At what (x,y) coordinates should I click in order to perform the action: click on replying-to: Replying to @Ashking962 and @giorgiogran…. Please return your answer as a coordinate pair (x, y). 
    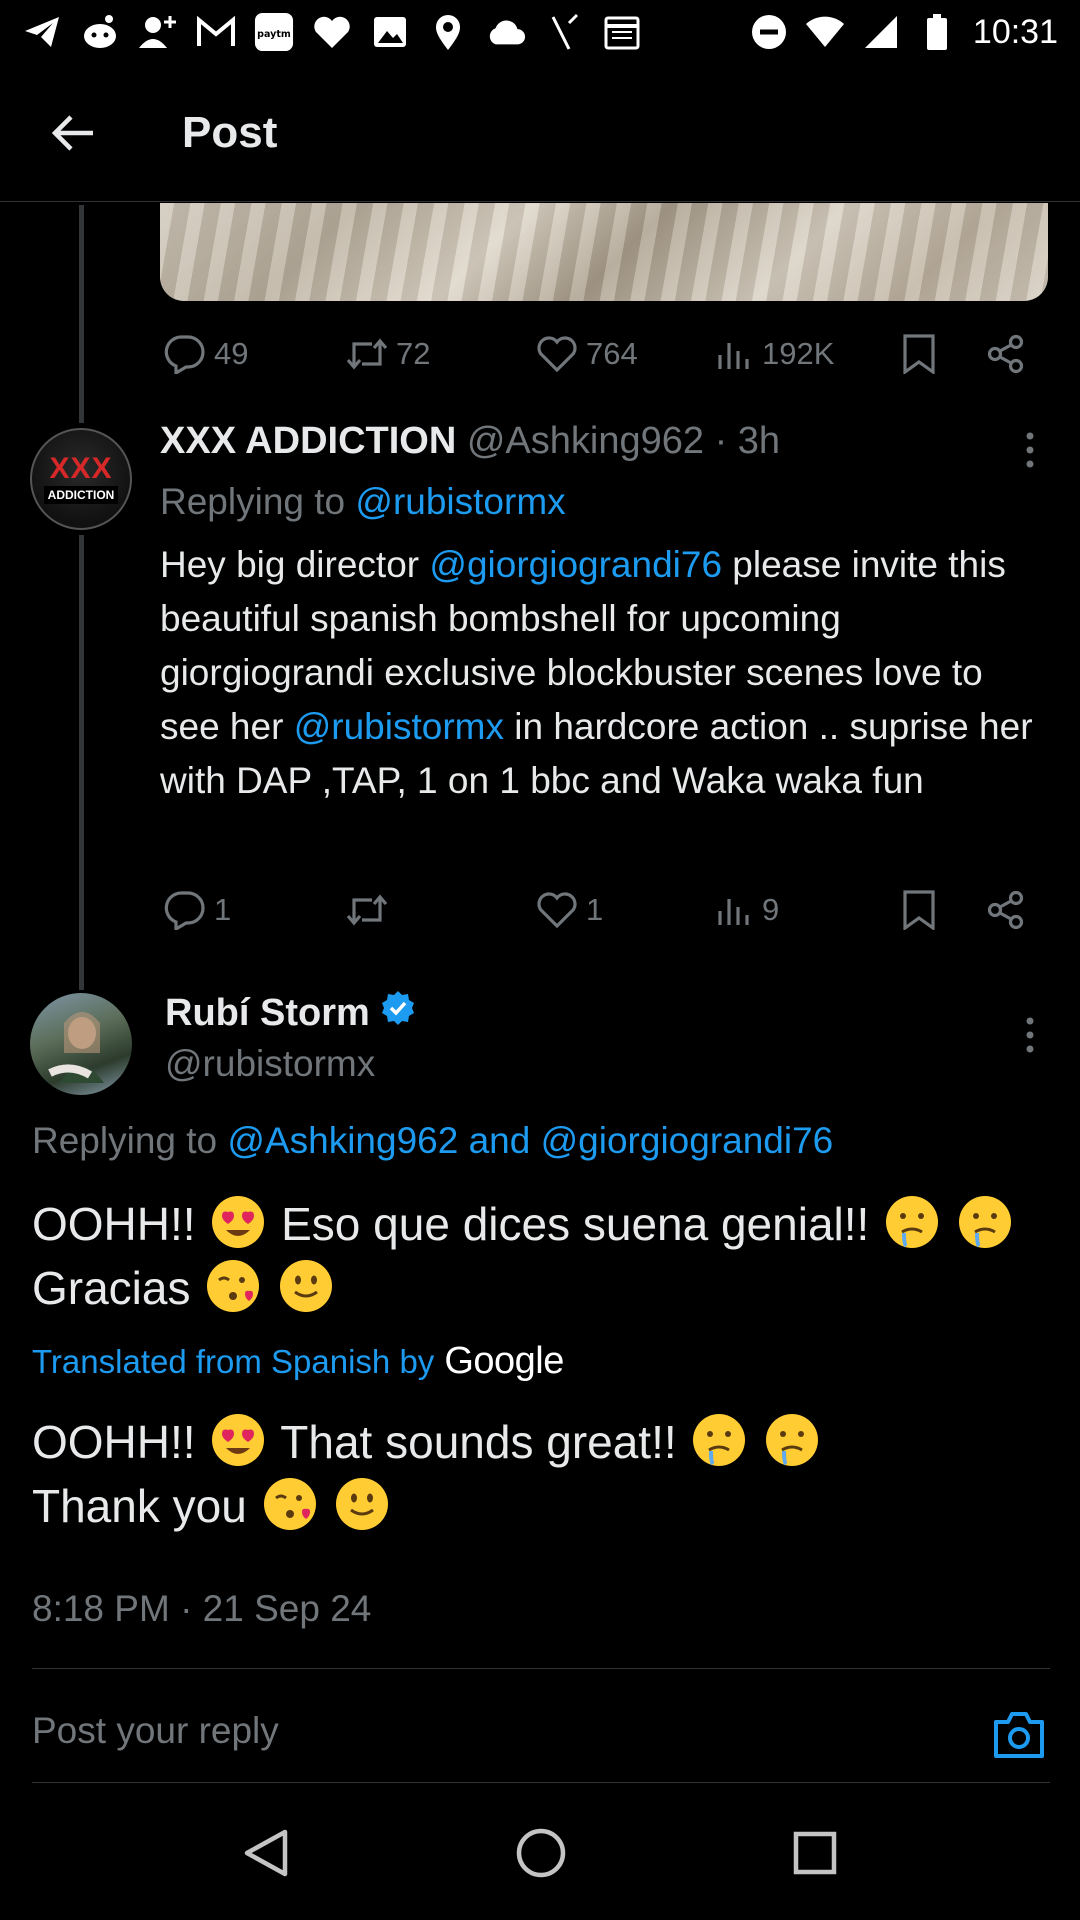
    Looking at the image, I should click on (433, 1140).